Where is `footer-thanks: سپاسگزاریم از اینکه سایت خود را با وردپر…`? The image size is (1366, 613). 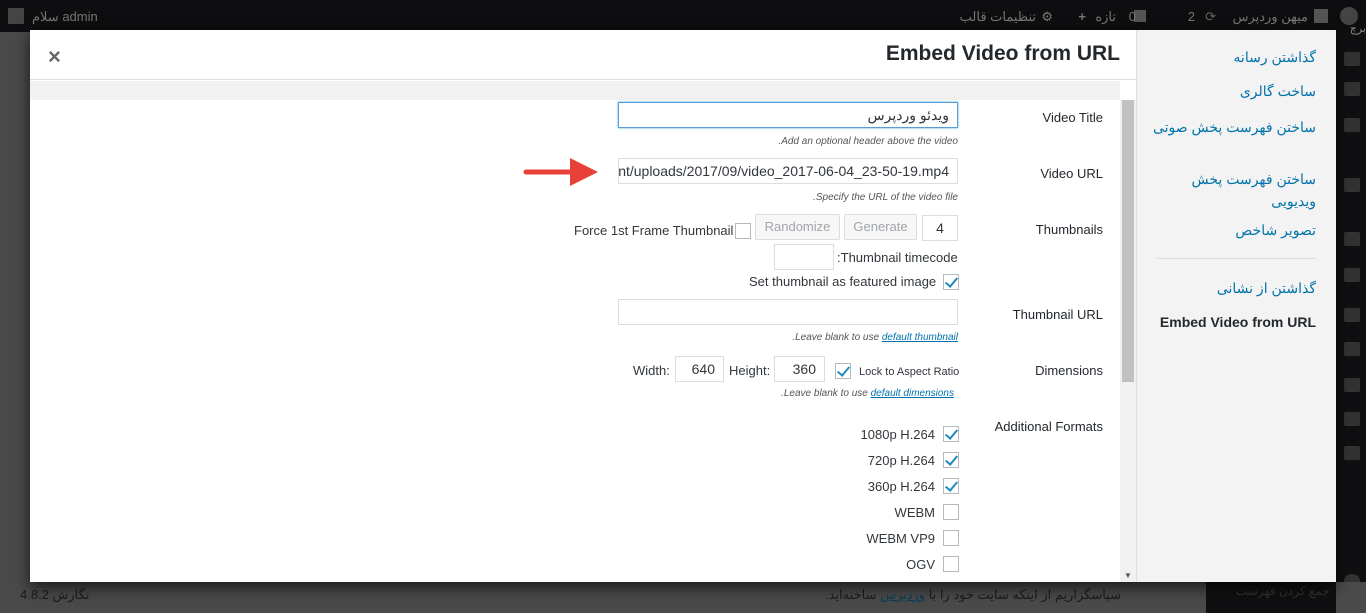
footer-thanks: سپاسگزاریم از اینکه سایت خود را با وردپر… is located at coordinates (973, 595).